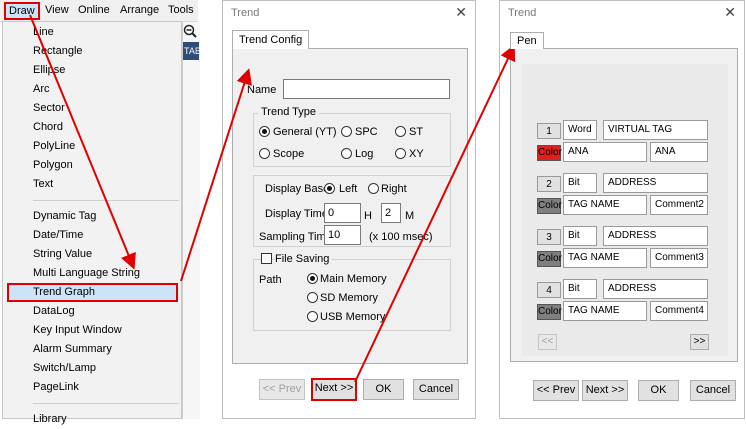 The width and height of the screenshot is (746, 429). What do you see at coordinates (271, 39) in the screenshot?
I see `tab-trend-config: Trend Config` at bounding box center [271, 39].